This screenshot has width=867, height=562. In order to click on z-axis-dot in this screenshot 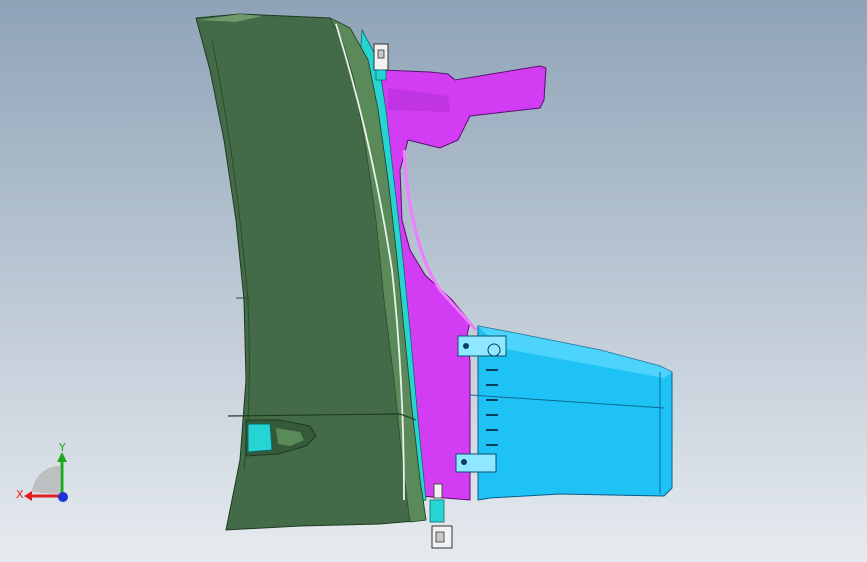, I will do `click(63, 497)`.